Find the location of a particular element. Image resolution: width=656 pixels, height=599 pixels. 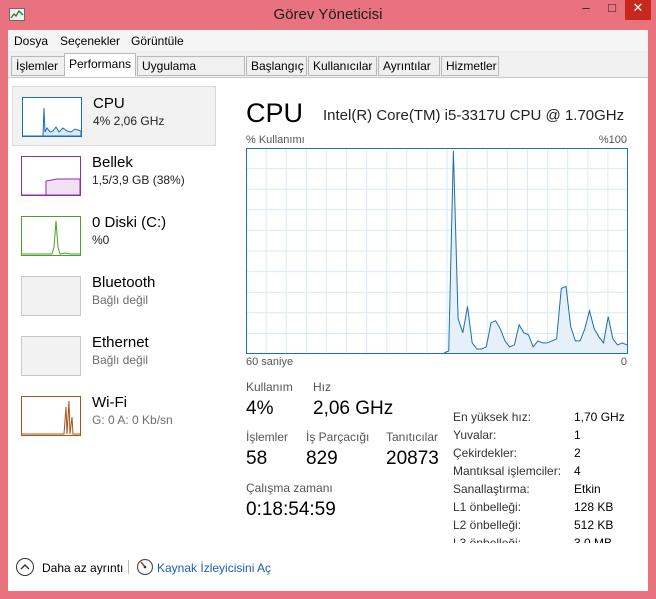

uptime-label: Çalışma zamanı is located at coordinates (289, 488).